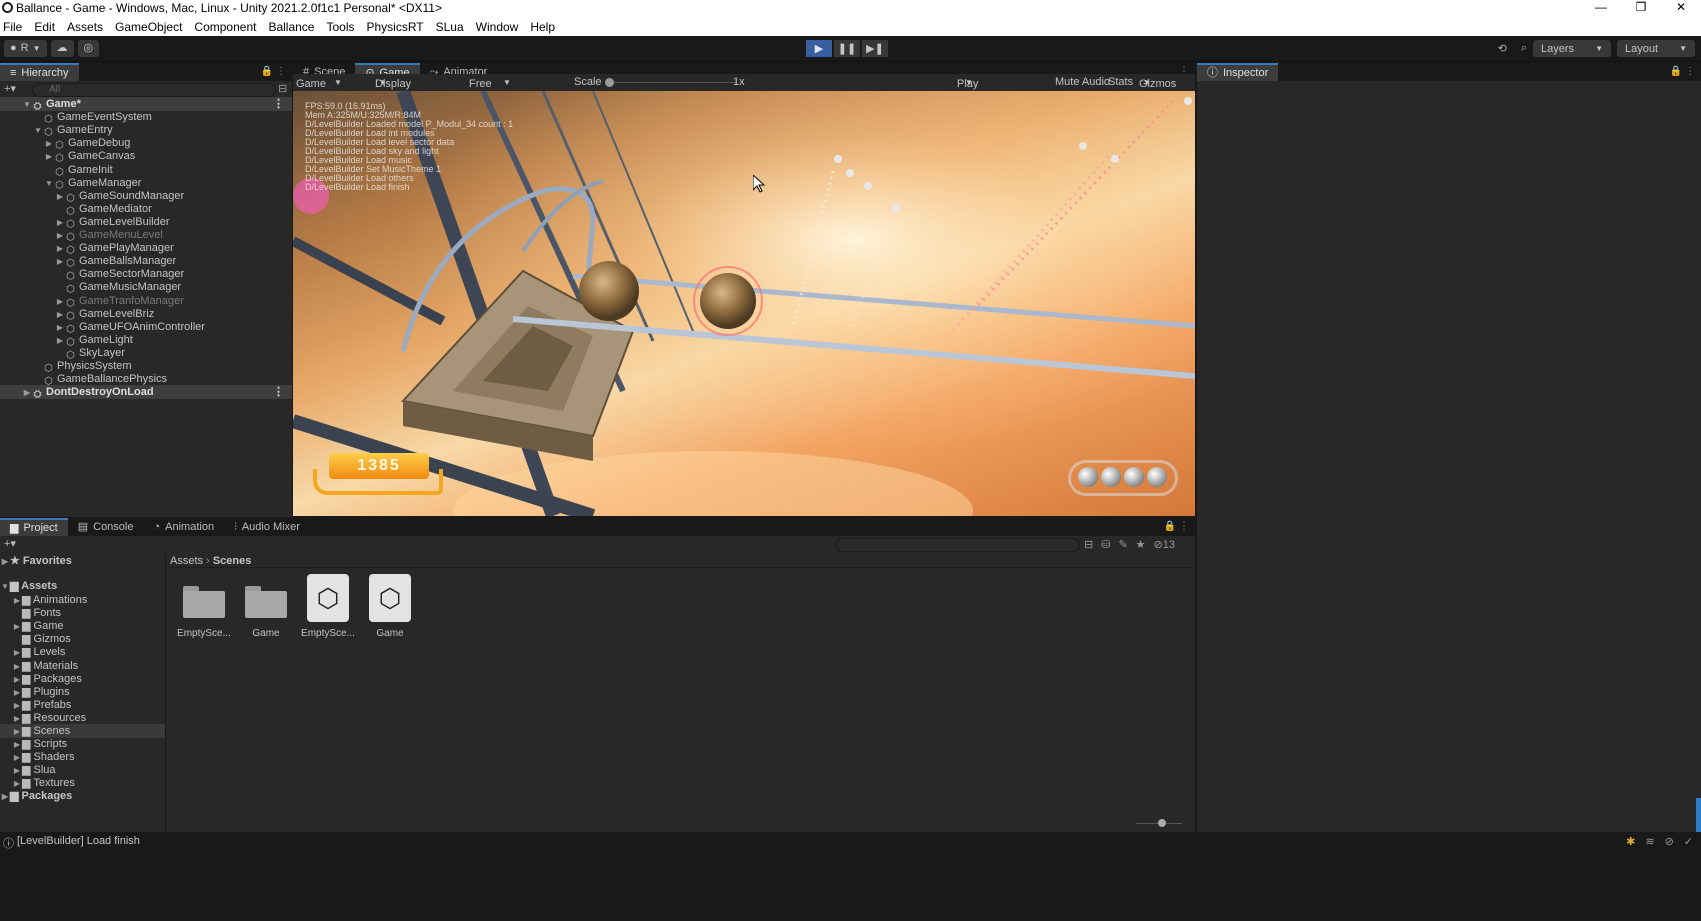  What do you see at coordinates (146, 209) in the screenshot?
I see `hierarchy-item: ⬡ GameMediator` at bounding box center [146, 209].